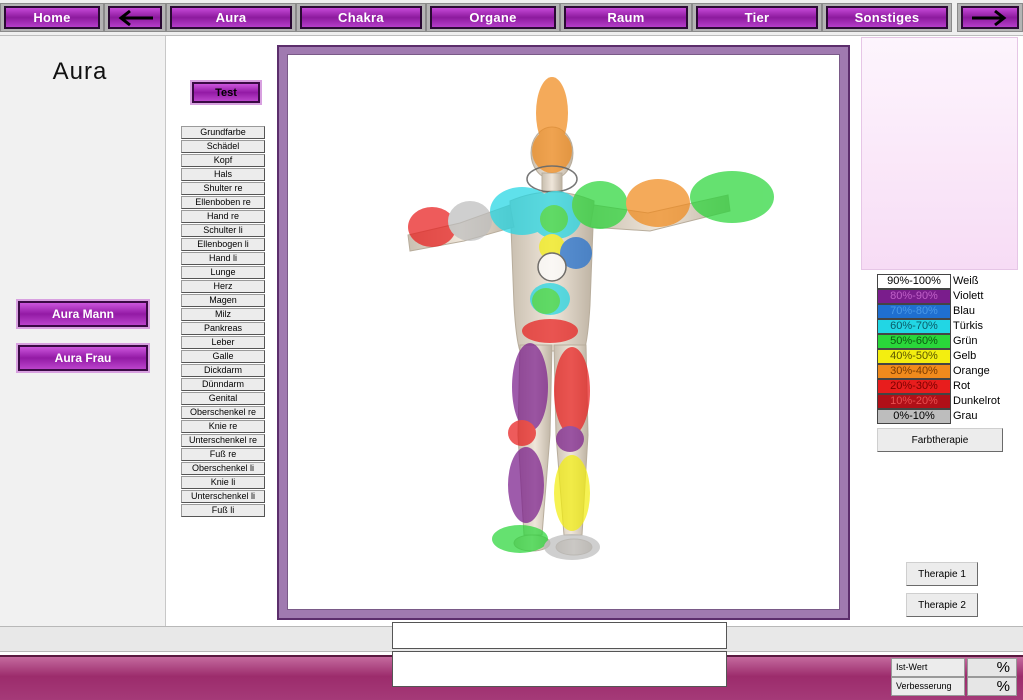  I want to click on page-title: Aura, so click(80, 71).